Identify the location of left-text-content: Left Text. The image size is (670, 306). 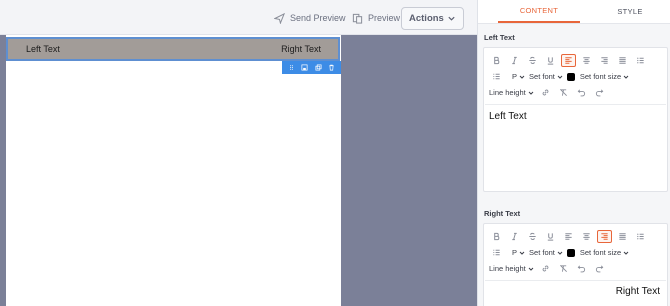
(575, 116).